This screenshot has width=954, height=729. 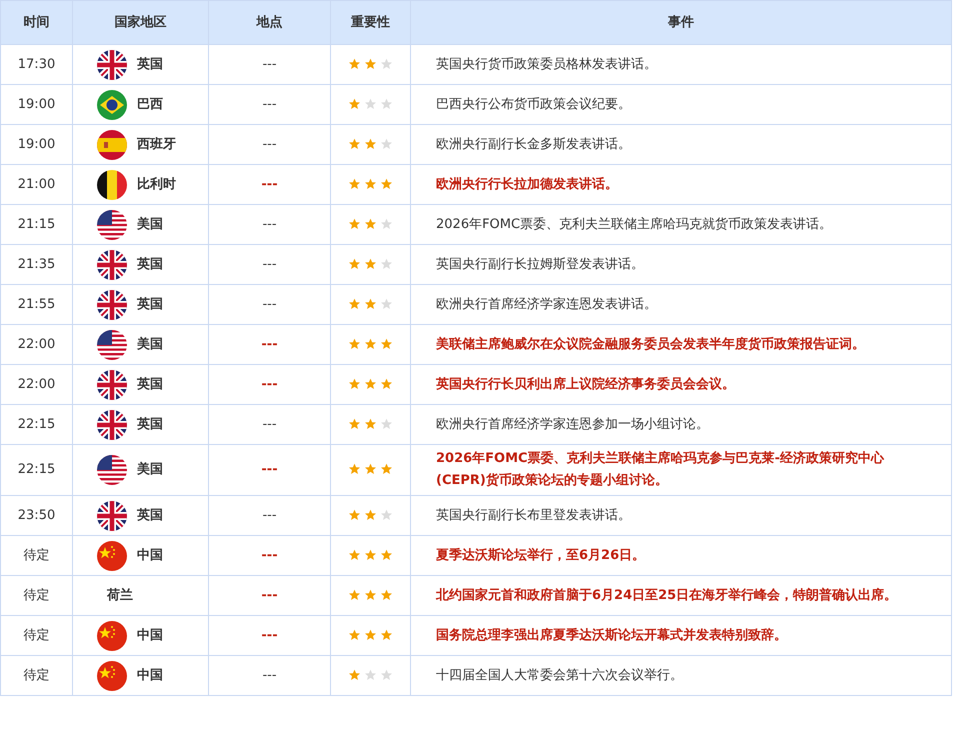 I want to click on event-text: 2026年FOMC票委、克利夫兰联储主席哈玛克参与巴克莱-经济政策研究中心(CEPR)货币政策论坛的专题小组讨论。, so click(x=660, y=469).